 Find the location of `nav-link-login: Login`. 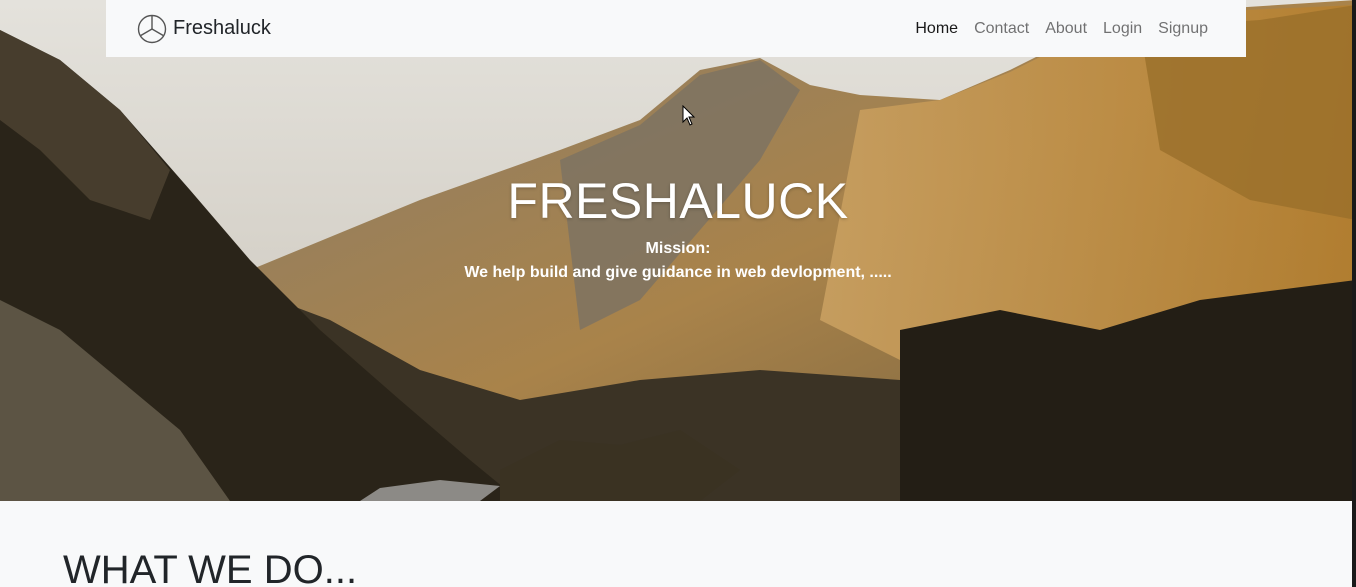

nav-link-login: Login is located at coordinates (1122, 29).